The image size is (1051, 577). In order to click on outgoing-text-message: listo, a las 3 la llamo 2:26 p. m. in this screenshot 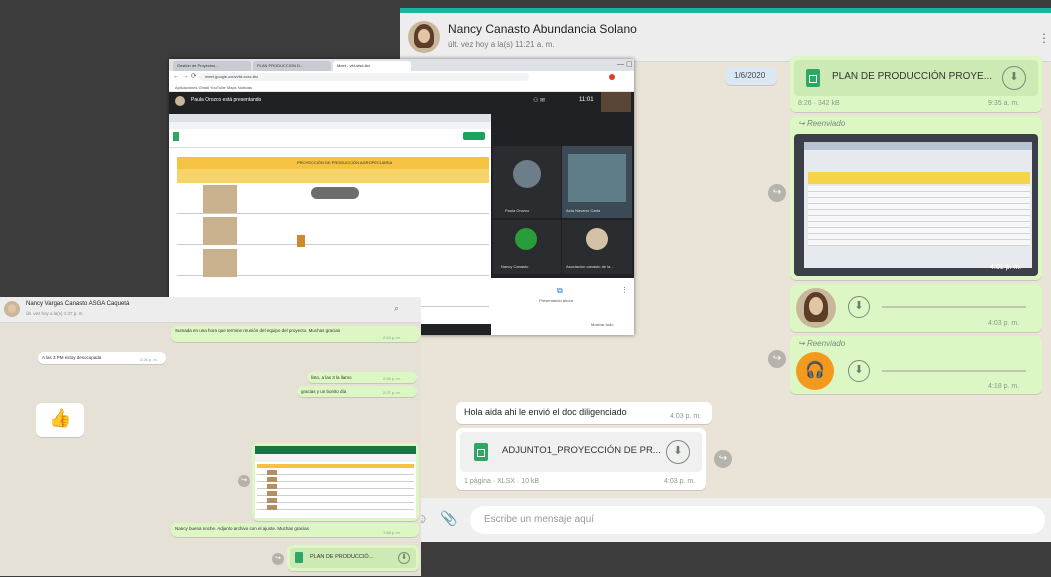, I will do `click(362, 377)`.